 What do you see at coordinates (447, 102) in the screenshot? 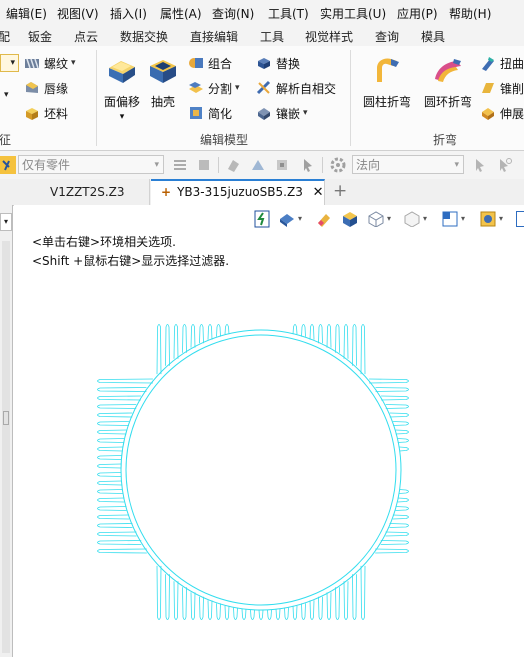
I see `torus-bend-label: 圆环折弯` at bounding box center [447, 102].